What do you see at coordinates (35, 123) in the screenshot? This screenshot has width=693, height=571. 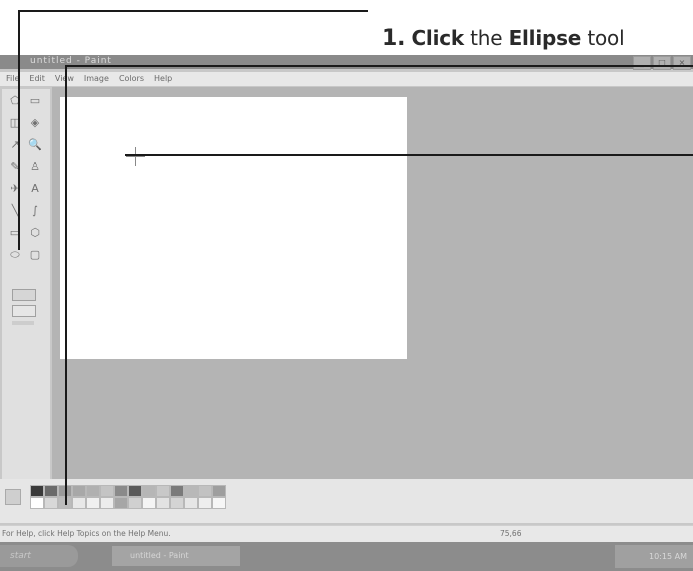 I see `fill-icon: ◈` at bounding box center [35, 123].